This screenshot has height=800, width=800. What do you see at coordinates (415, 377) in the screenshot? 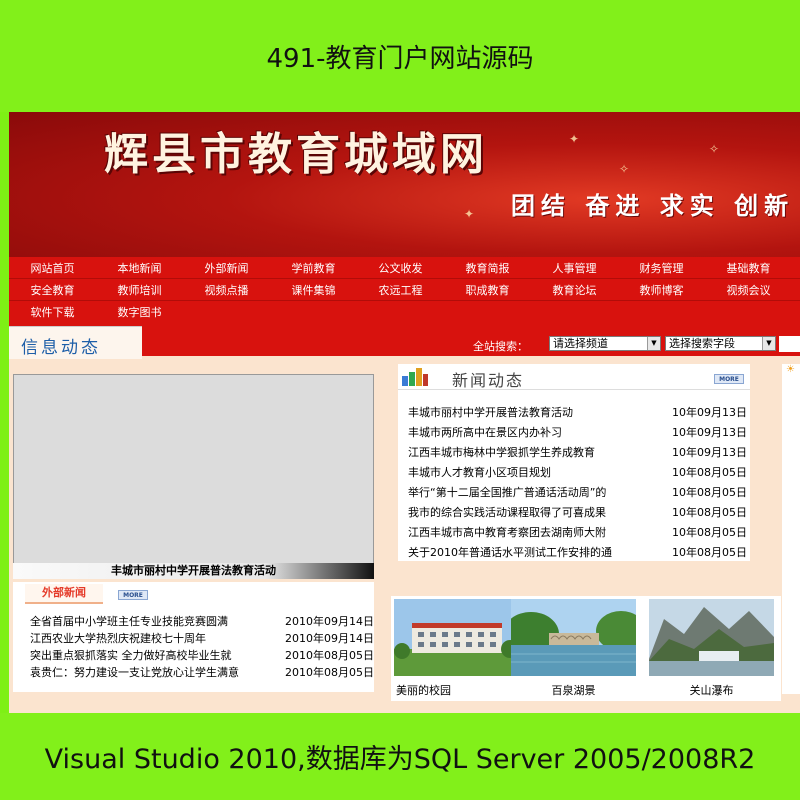
I see `news-icon` at bounding box center [415, 377].